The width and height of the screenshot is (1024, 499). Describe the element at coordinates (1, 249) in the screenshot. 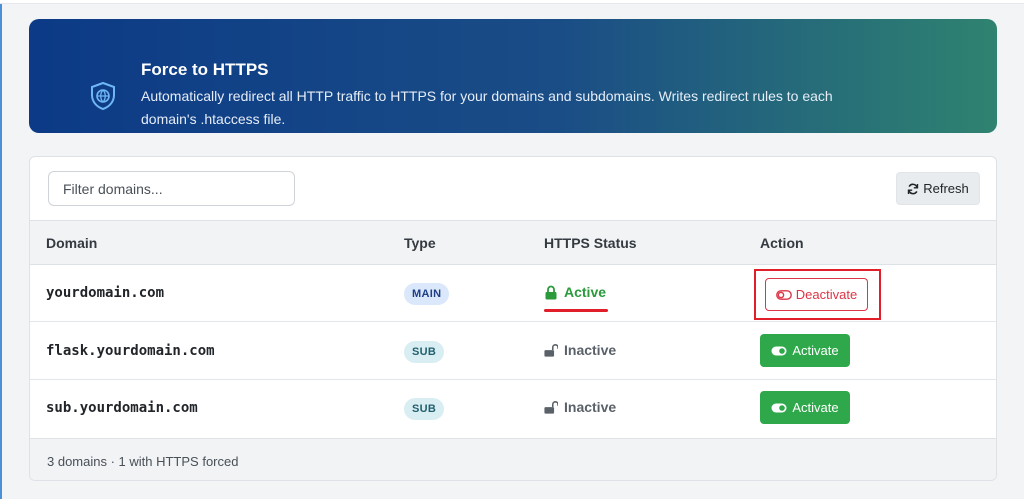

I see `window-left-edge` at that location.